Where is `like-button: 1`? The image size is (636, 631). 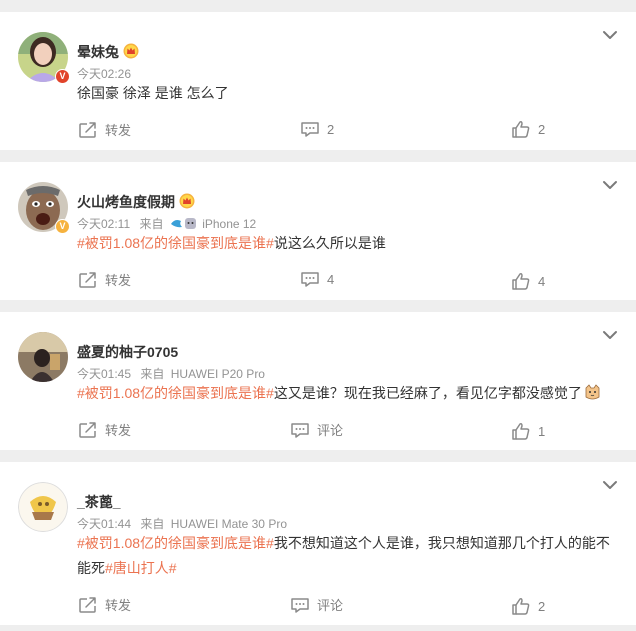
like-button: 1 is located at coordinates (528, 431).